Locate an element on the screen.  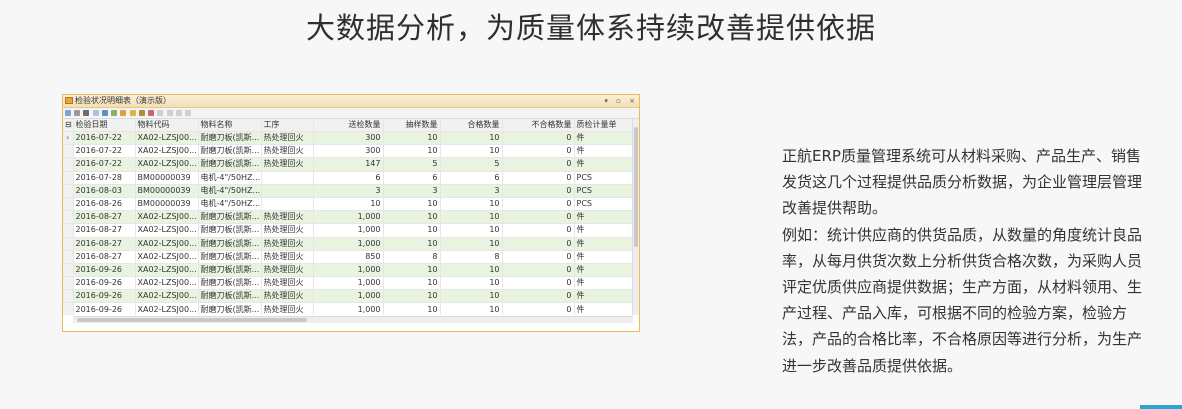
table-cell: 8 is located at coordinates (412, 257).